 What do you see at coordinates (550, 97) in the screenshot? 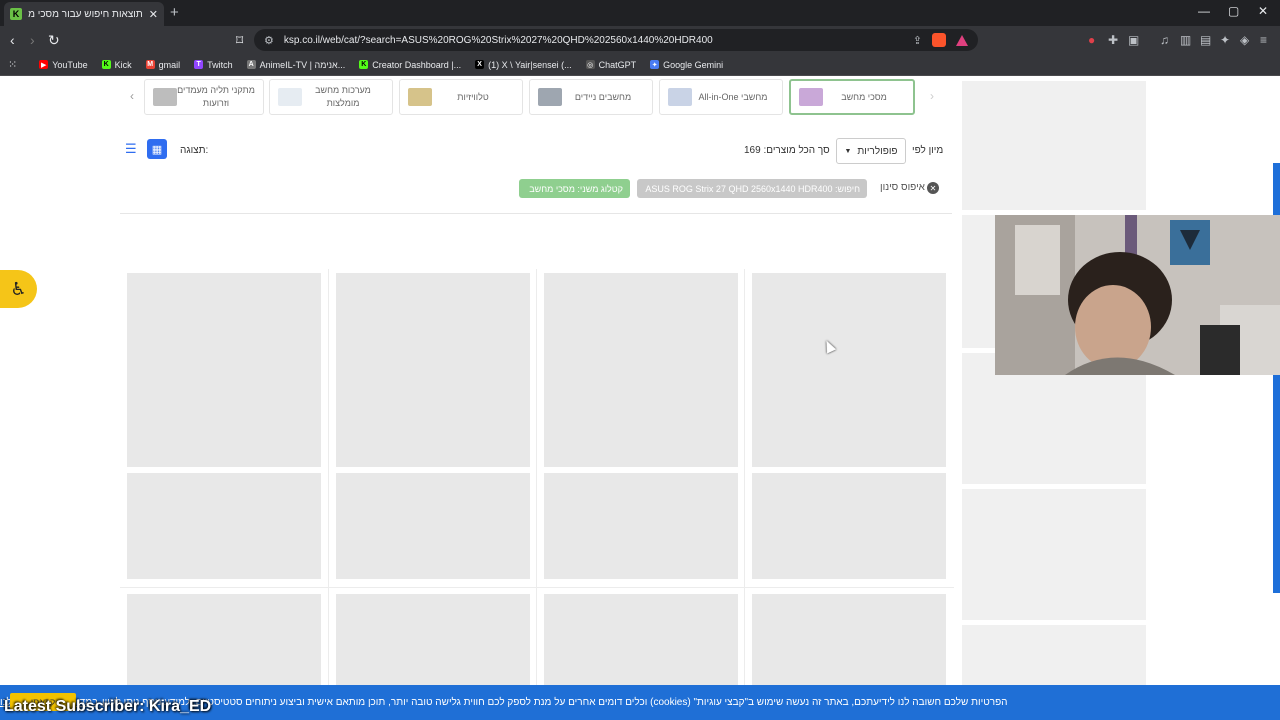
I see `laptop-thumbnail` at bounding box center [550, 97].